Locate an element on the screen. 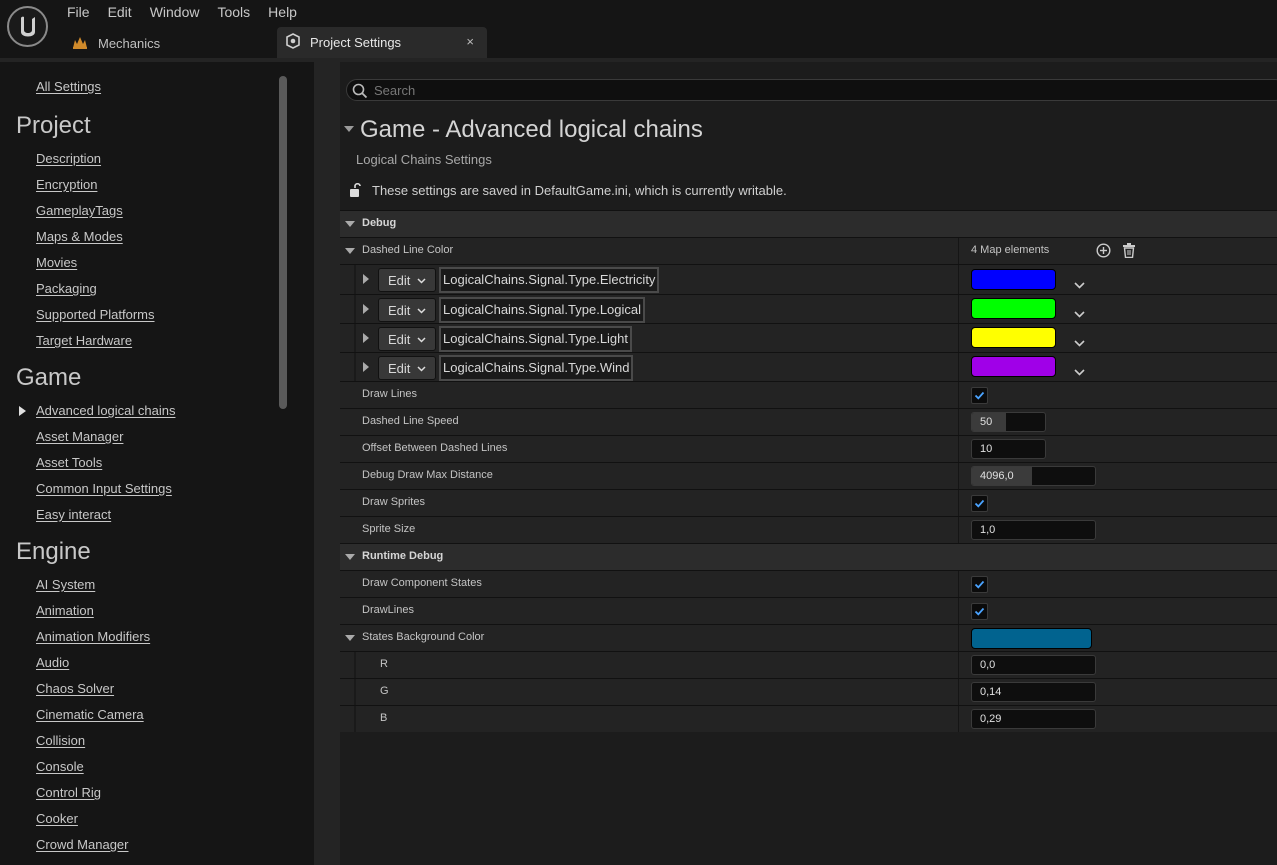 Image resolution: width=1277 pixels, height=865 pixels. value-text: 4096,0 is located at coordinates (997, 476).